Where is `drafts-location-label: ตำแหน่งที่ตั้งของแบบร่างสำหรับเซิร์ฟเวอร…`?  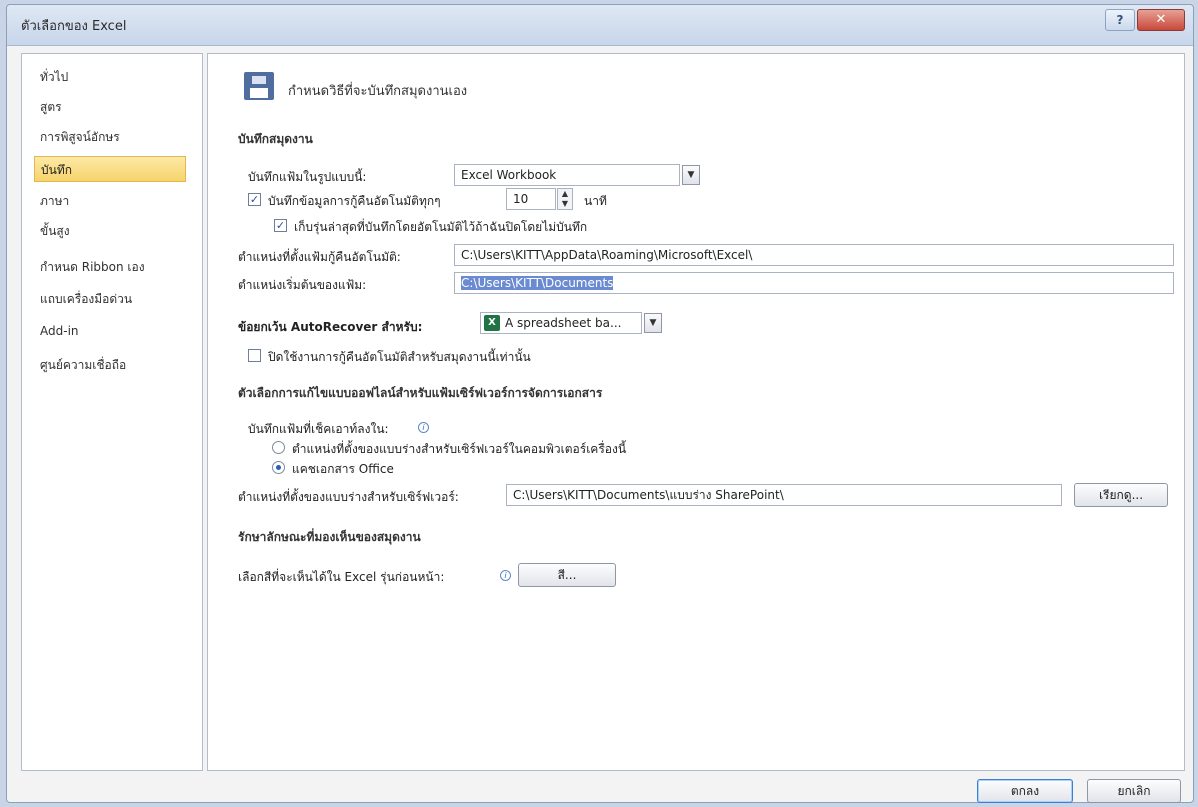
drafts-location-label: ตำแหน่งที่ตั้งของแบบร่างสำหรับเซิร์ฟเวอร… is located at coordinates (348, 497).